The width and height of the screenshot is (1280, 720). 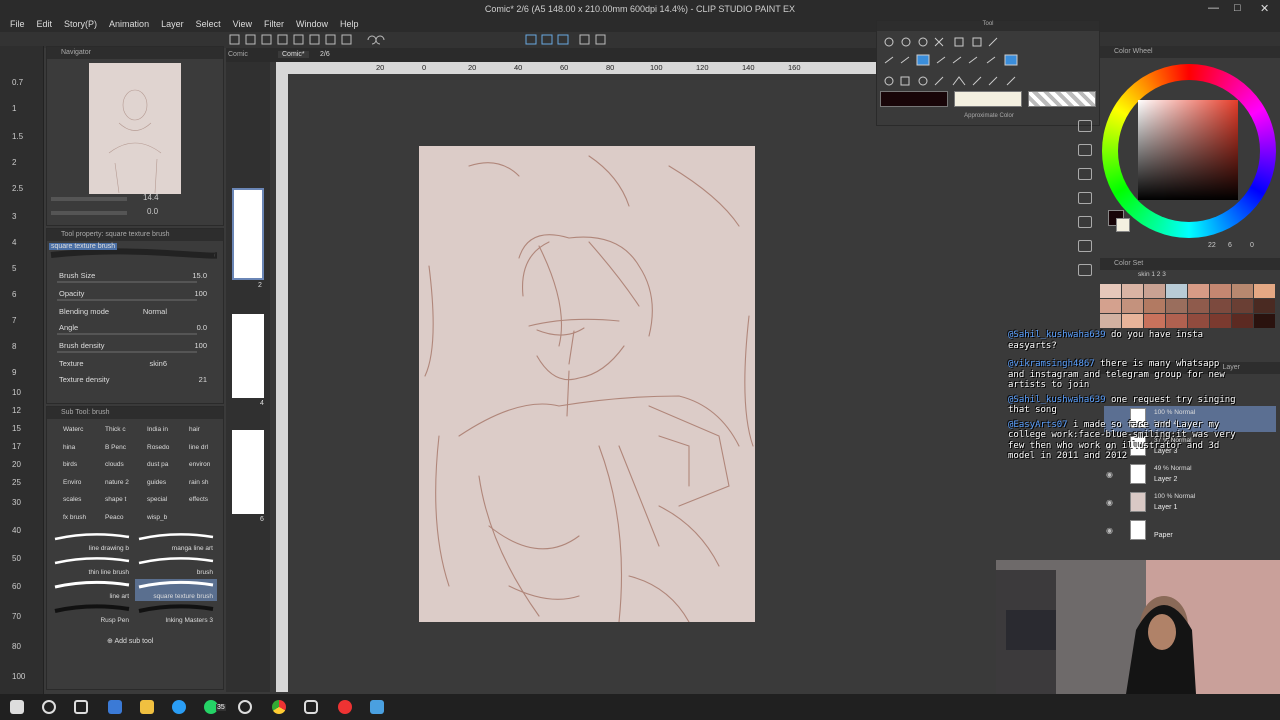 I want to click on material-icon, so click(x=1085, y=198).